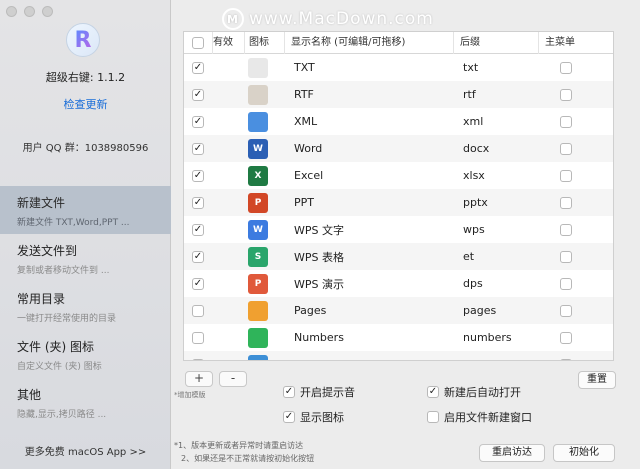 The image size is (640, 469). What do you see at coordinates (264, 94) in the screenshot?
I see `row-icon-cell` at bounding box center [264, 94].